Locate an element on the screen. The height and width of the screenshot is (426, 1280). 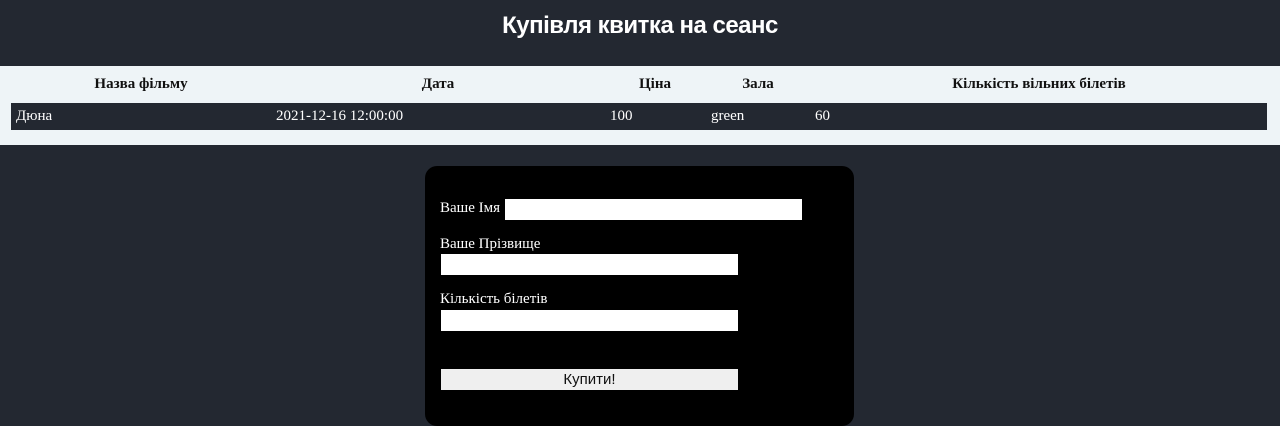
cell-free-tickets: 60 is located at coordinates (822, 116).